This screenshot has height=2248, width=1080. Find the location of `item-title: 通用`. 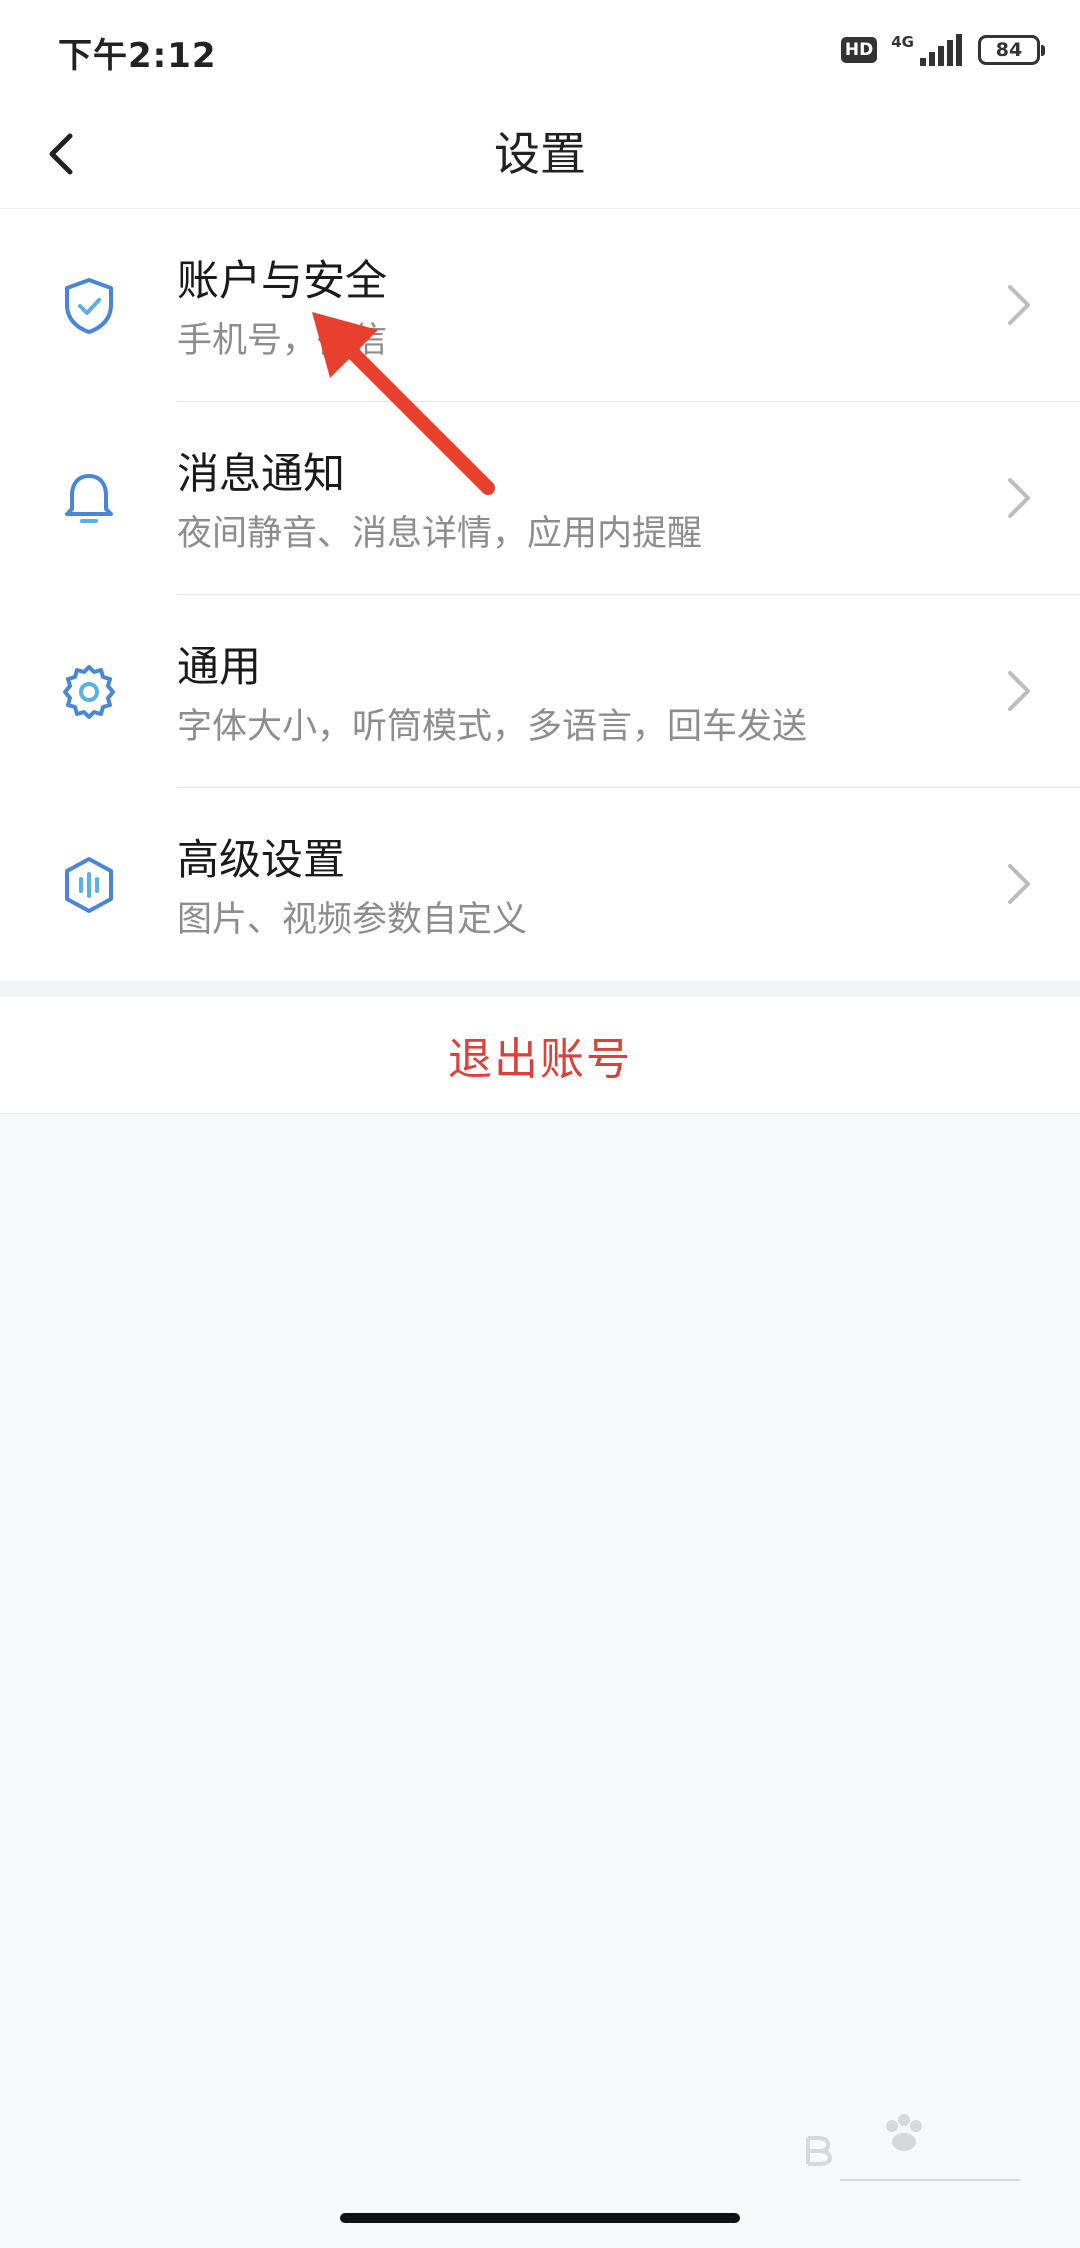

item-title: 通用 is located at coordinates (219, 666).